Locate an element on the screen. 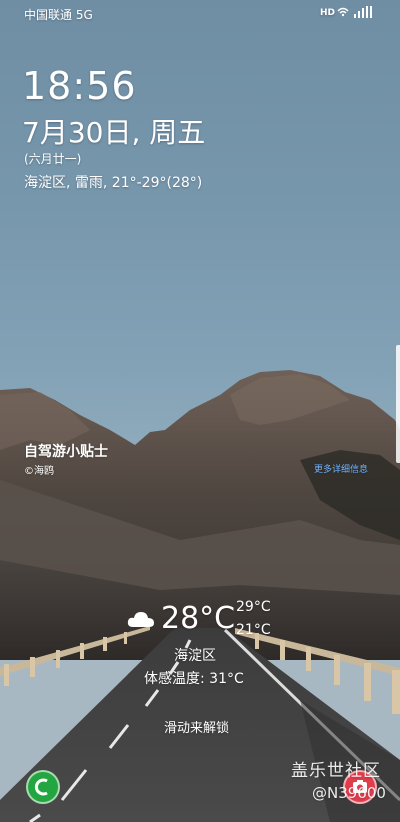 The width and height of the screenshot is (400, 822). phone-icon is located at coordinates (41, 787).